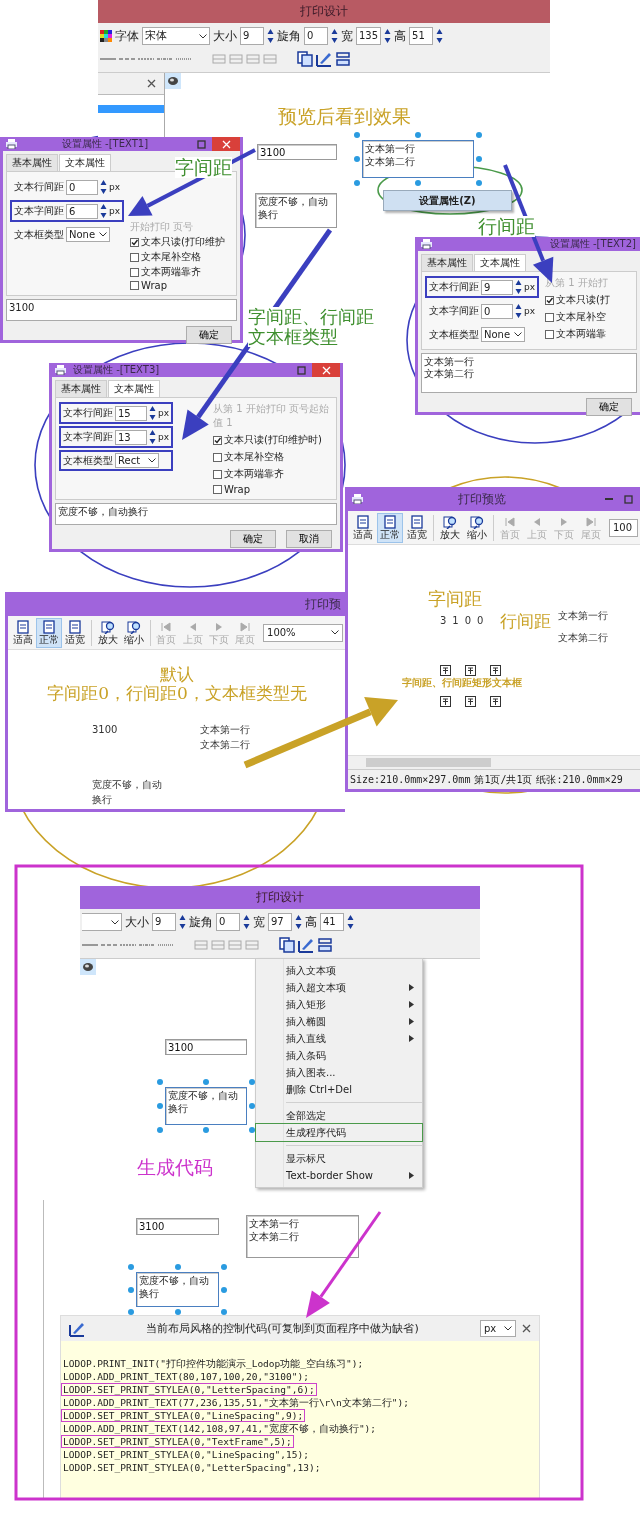 The image size is (640, 1530). Describe the element at coordinates (339, 970) in the screenshot. I see `menu-item: 插入文本项` at that location.